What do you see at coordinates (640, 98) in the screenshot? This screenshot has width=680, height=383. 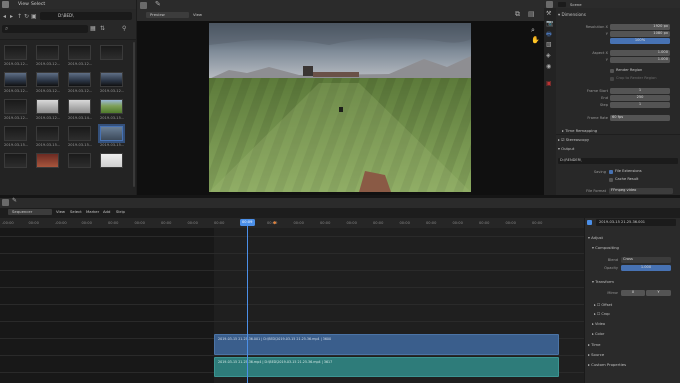 I see `frame-end-field: 250` at bounding box center [640, 98].